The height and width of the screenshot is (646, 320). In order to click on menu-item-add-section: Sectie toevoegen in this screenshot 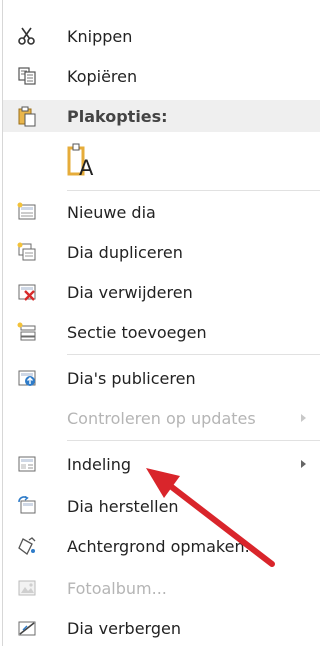, I will do `click(161, 332)`.